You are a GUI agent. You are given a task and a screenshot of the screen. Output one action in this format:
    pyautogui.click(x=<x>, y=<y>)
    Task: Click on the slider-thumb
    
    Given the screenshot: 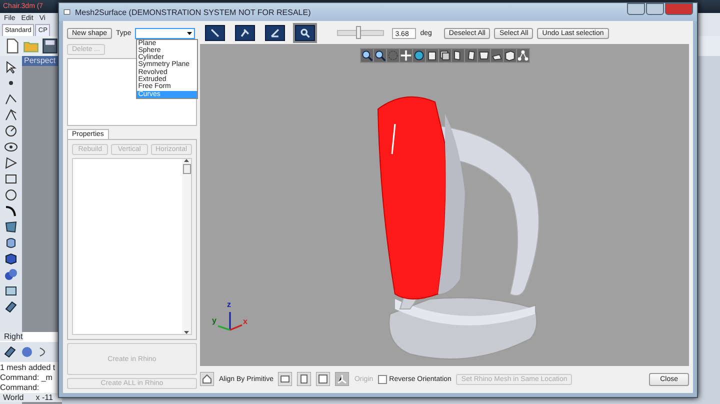 What is the action you would take?
    pyautogui.click(x=359, y=32)
    